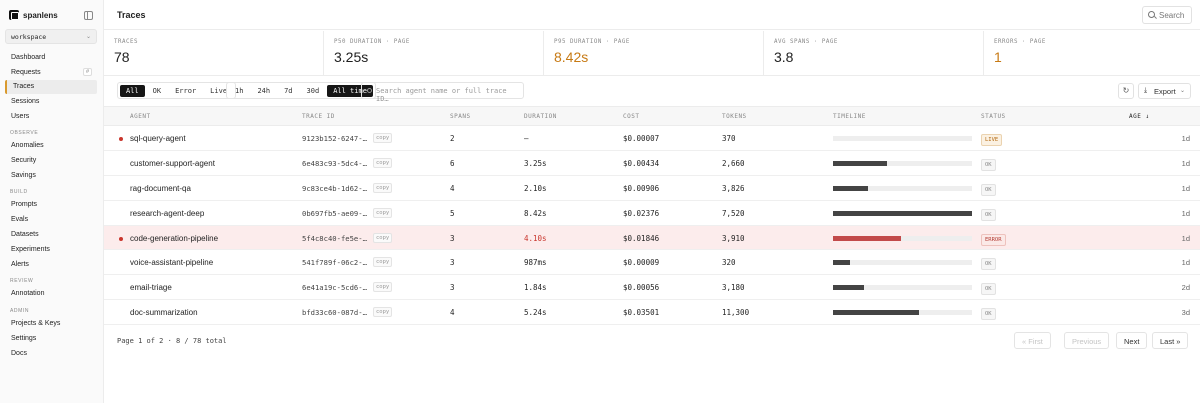 The height and width of the screenshot is (403, 1200). What do you see at coordinates (24, 86) in the screenshot?
I see `sidebar-item-label: Traces` at bounding box center [24, 86].